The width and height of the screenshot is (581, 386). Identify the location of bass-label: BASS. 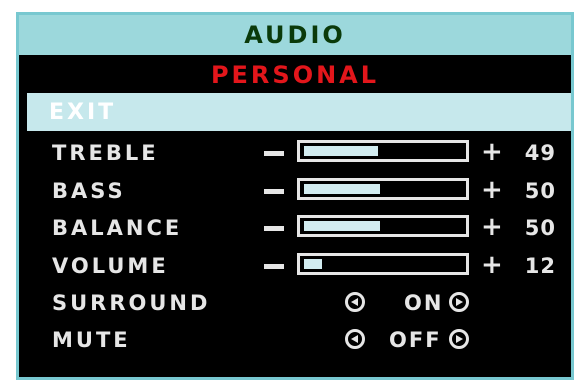
(89, 191).